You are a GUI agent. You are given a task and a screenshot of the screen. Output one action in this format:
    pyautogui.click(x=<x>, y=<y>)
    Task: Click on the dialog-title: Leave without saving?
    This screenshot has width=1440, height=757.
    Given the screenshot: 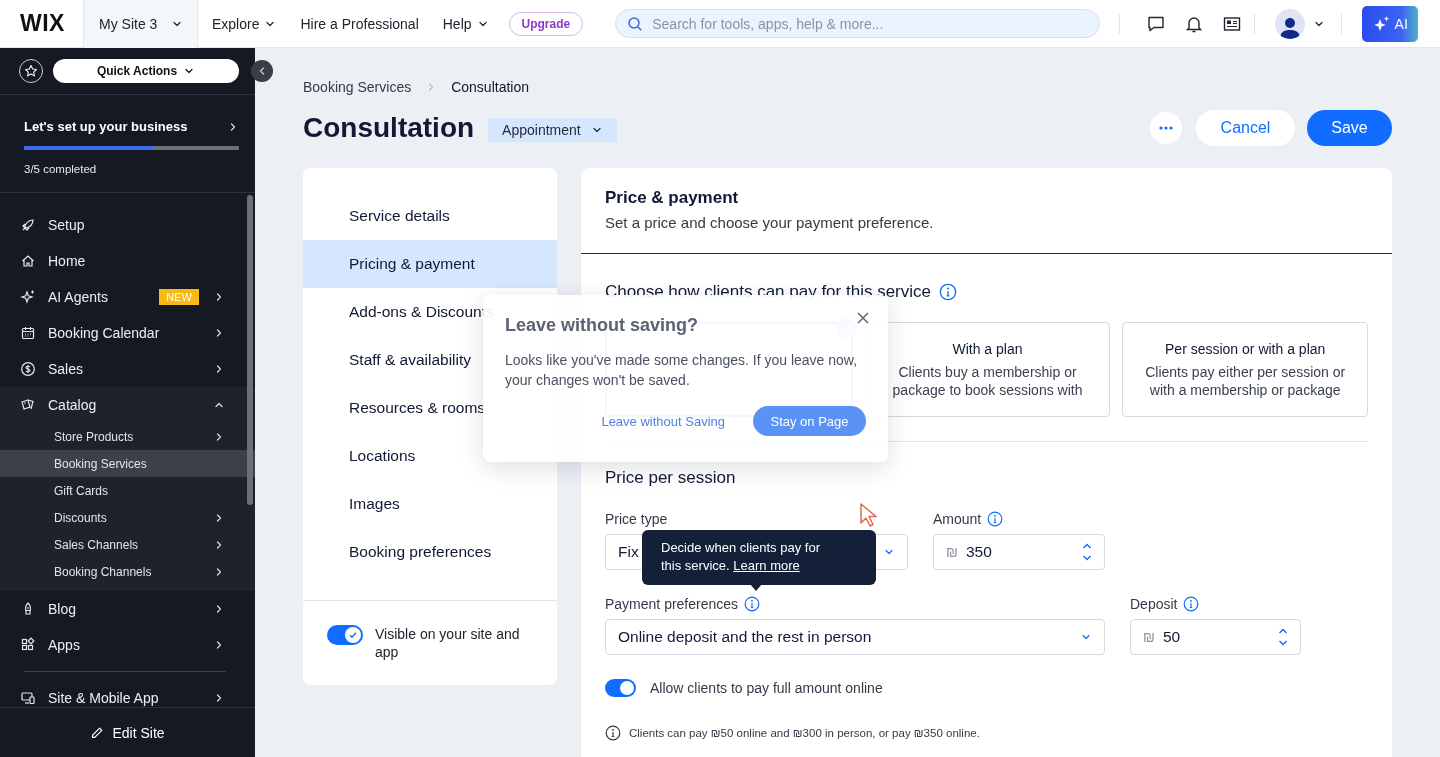 What is the action you would take?
    pyautogui.click(x=602, y=325)
    